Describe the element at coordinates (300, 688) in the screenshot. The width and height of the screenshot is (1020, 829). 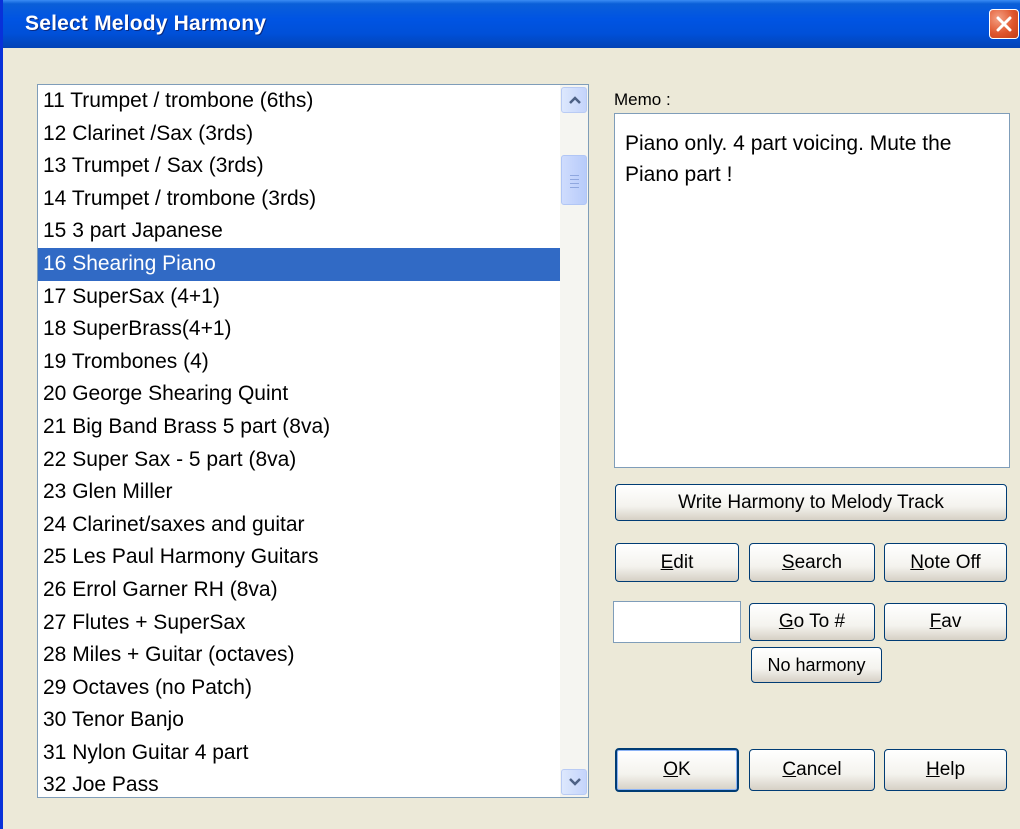
I see `list-item: 29 Octaves (no Patch)` at that location.